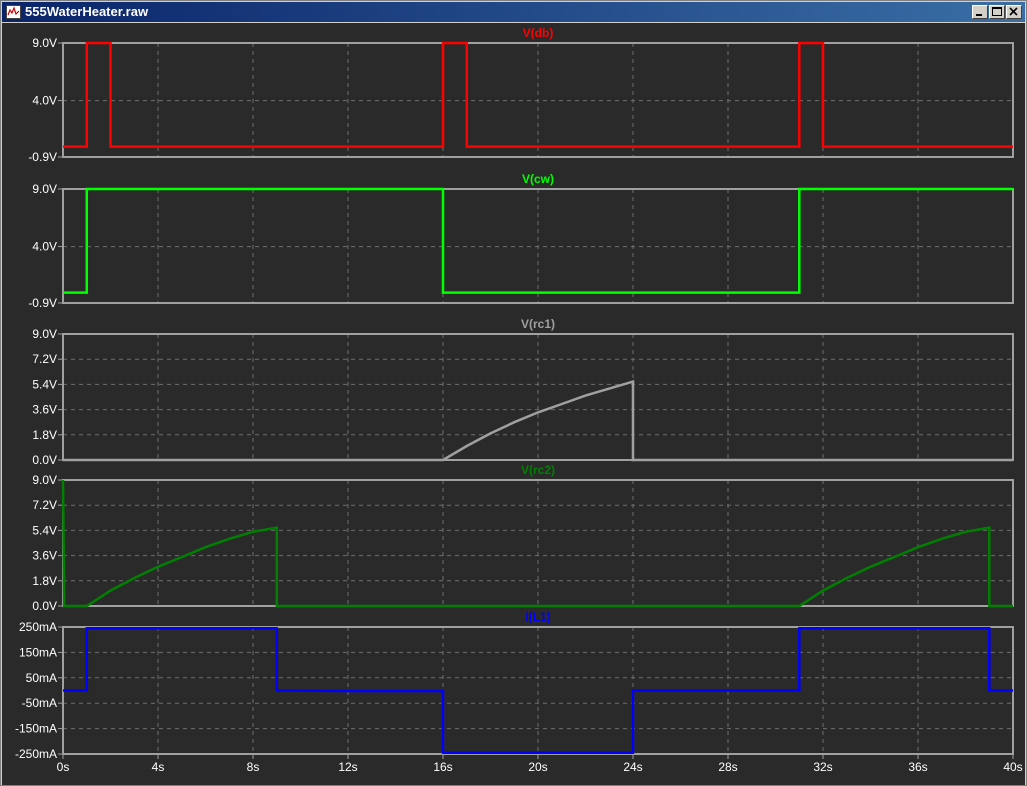 Image resolution: width=1027 pixels, height=786 pixels. I want to click on y-tick-label: -250mA, so click(36, 754).